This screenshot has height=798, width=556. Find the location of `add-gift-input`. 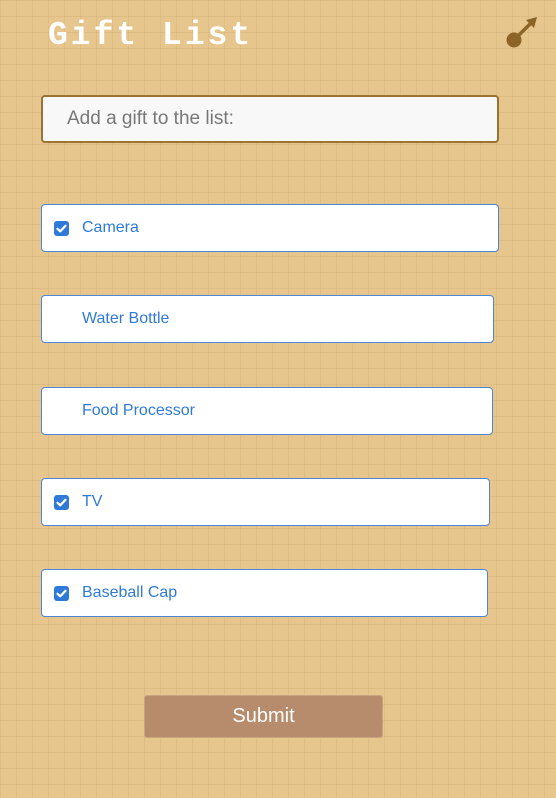

add-gift-input is located at coordinates (270, 119).